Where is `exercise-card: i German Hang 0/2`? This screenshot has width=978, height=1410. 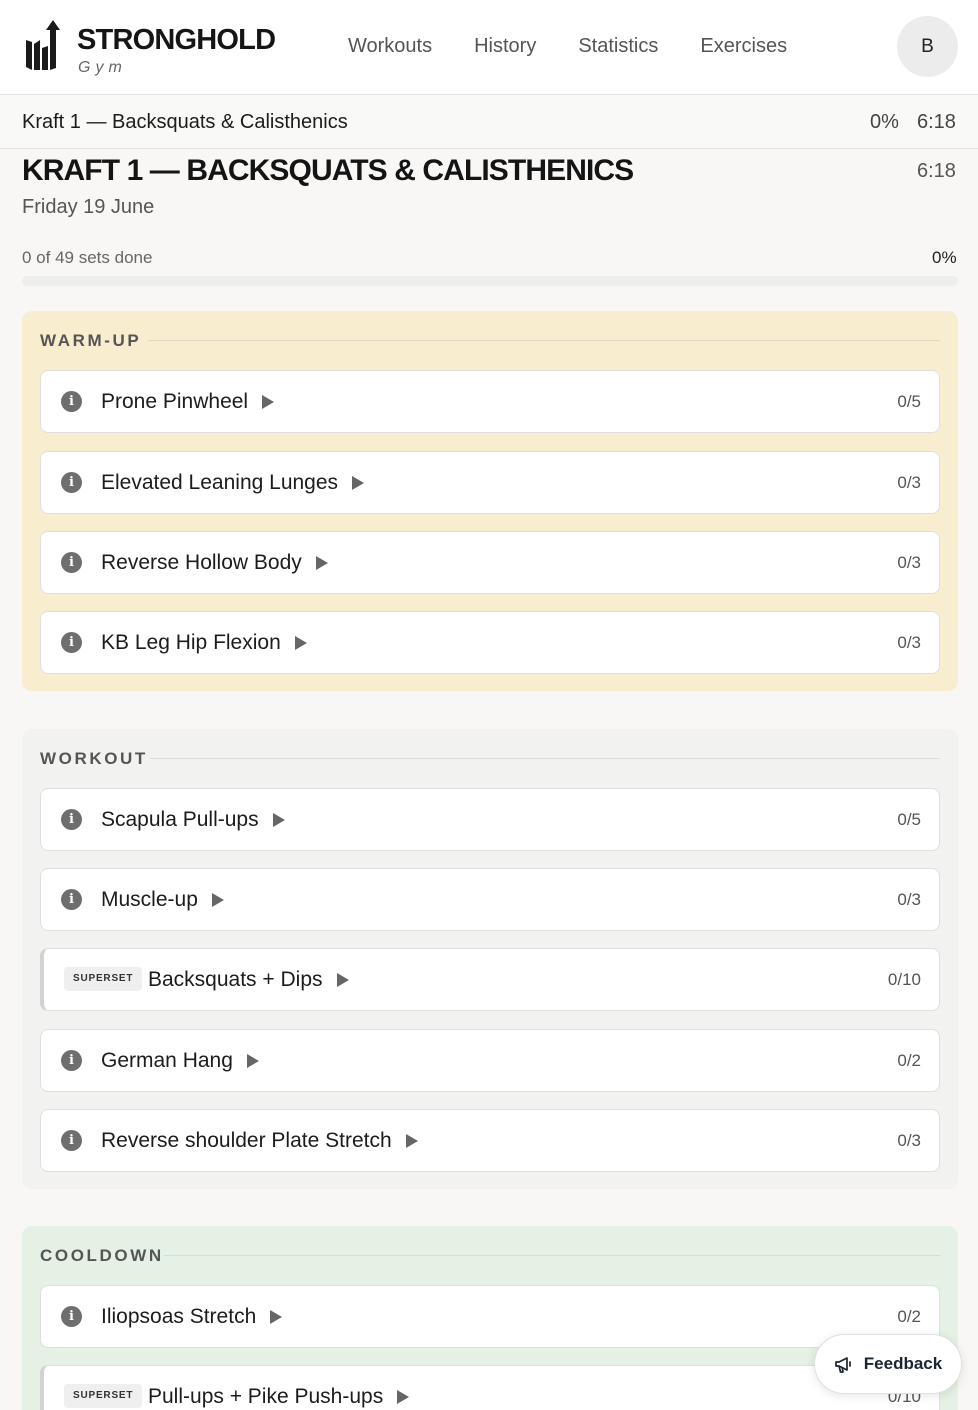 exercise-card: i German Hang 0/2 is located at coordinates (490, 1060).